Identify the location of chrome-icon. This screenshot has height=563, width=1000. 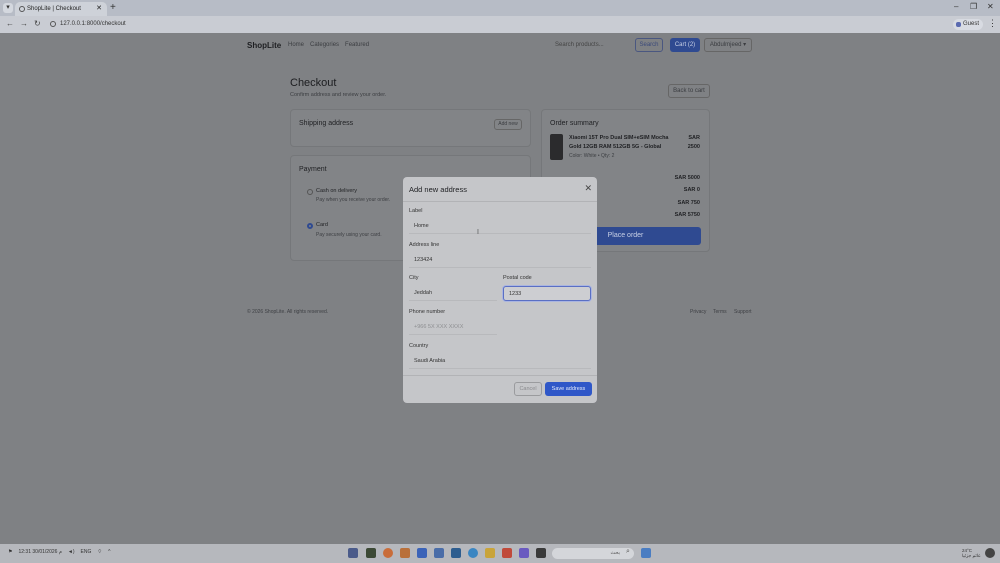
(388, 553).